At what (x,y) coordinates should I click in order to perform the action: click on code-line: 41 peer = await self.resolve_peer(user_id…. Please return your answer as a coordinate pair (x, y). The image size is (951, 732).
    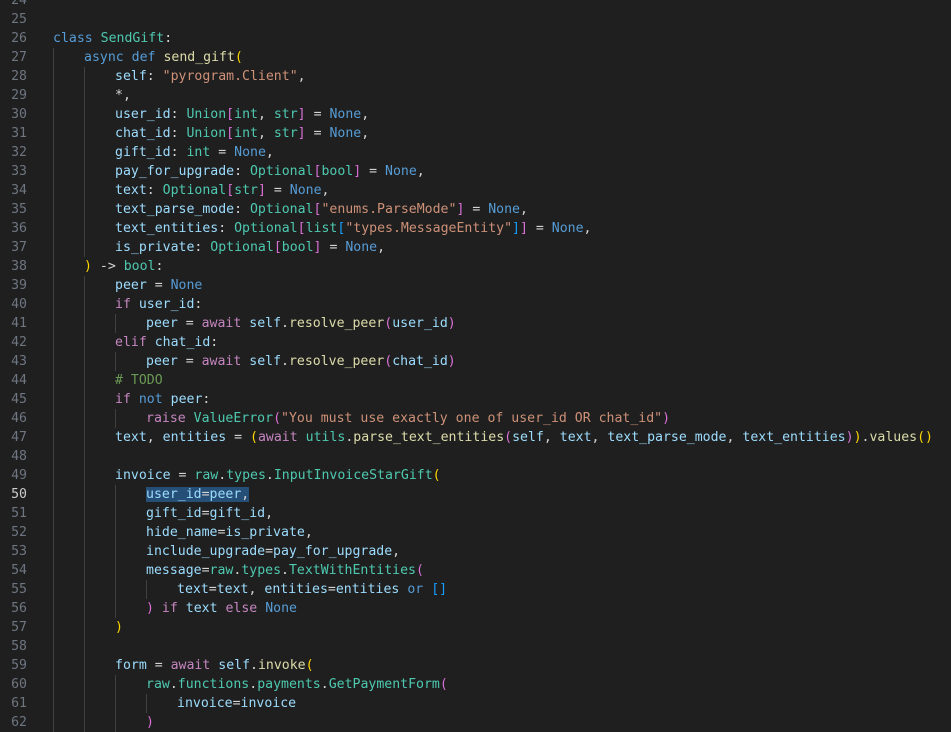
    Looking at the image, I should click on (475, 323).